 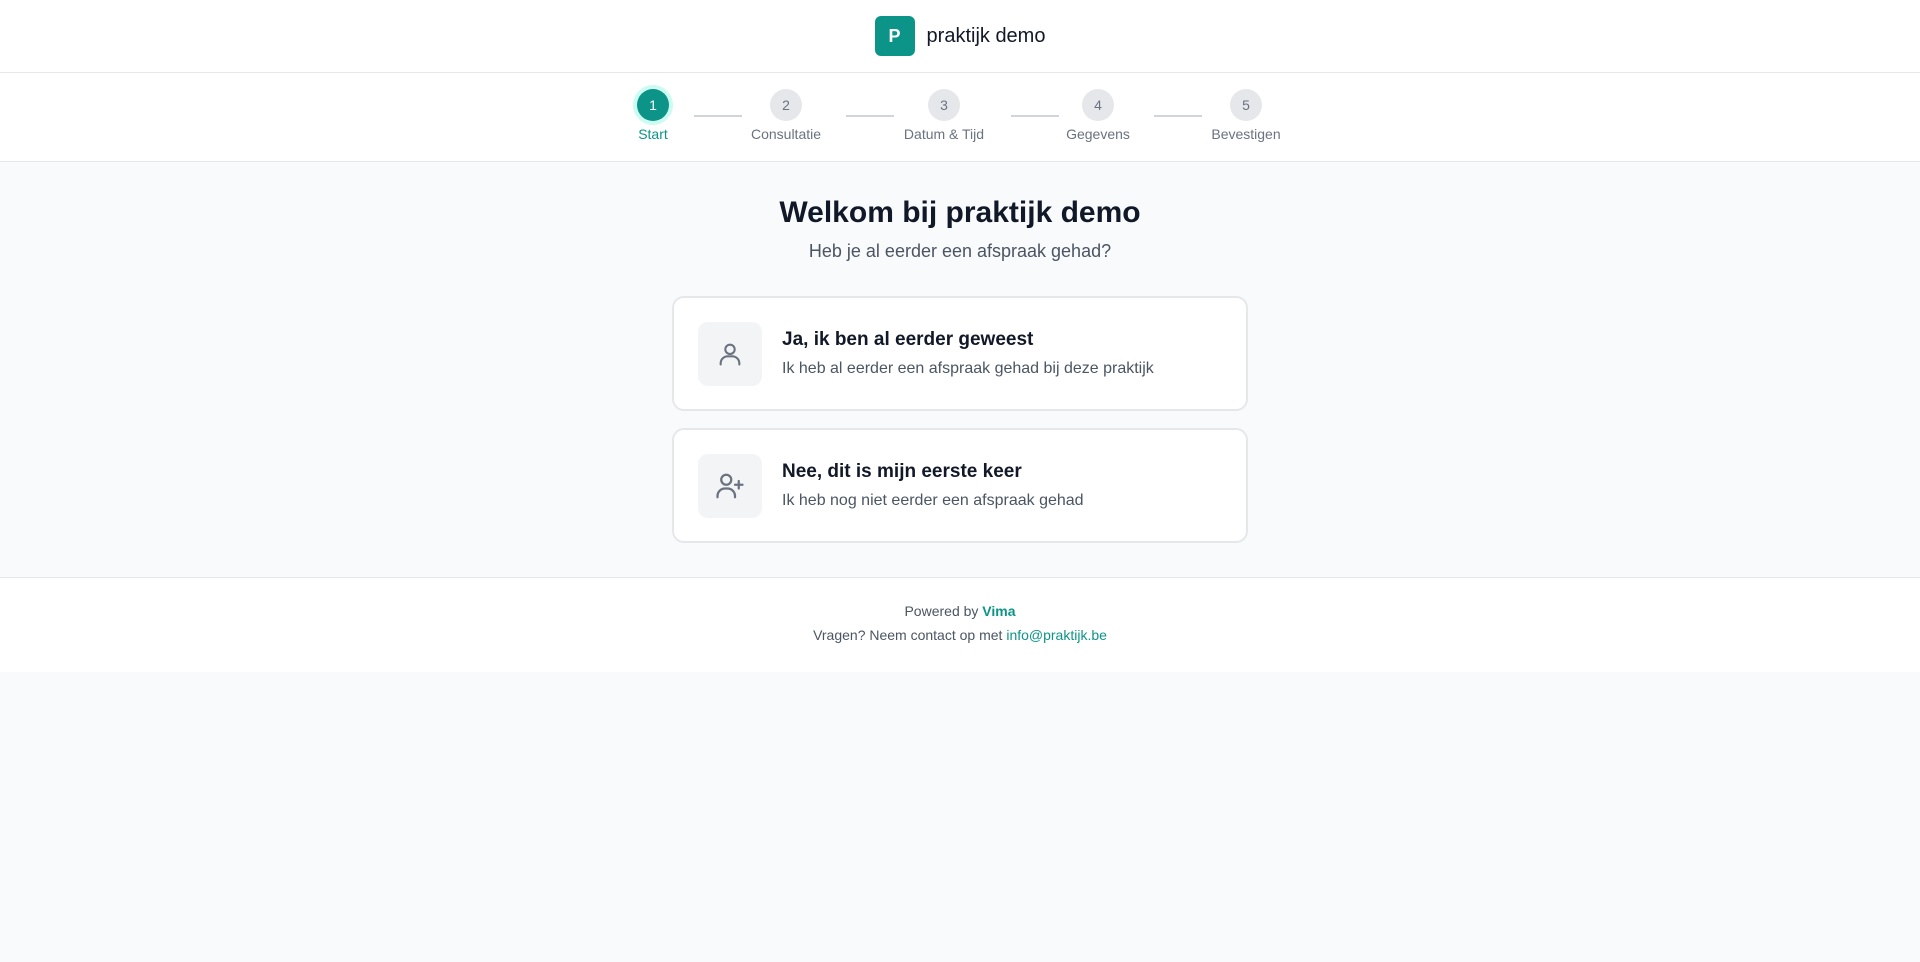 What do you see at coordinates (902, 471) in the screenshot?
I see `option-title: Nee, dit is mijn eerste keer` at bounding box center [902, 471].